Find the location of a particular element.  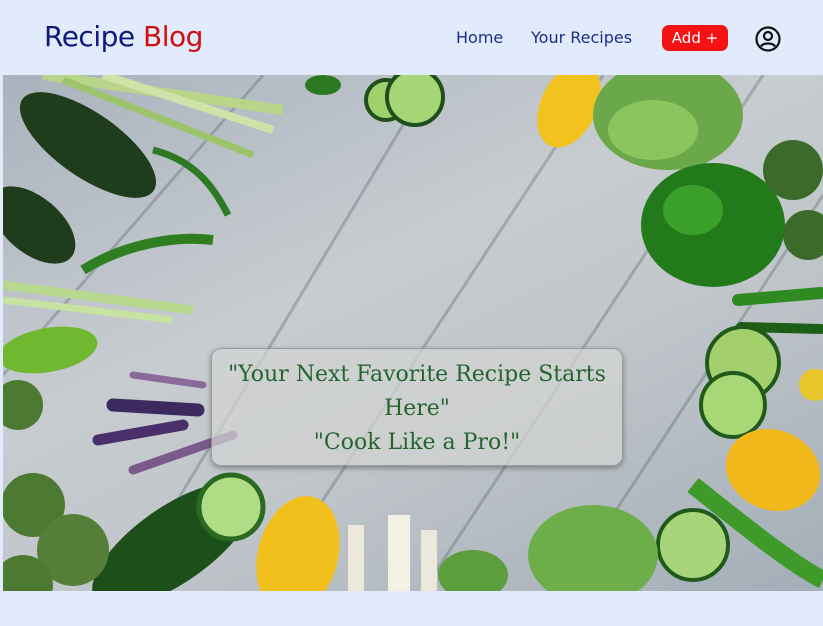

brand-logo: Recipe Blog is located at coordinates (123, 36).